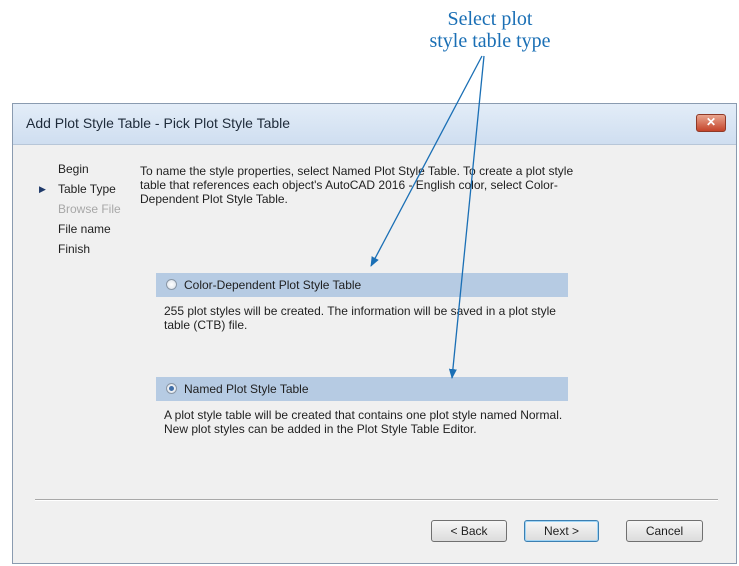 This screenshot has height=566, width=739. Describe the element at coordinates (92, 249) in the screenshot. I see `step-finish: Finish` at that location.